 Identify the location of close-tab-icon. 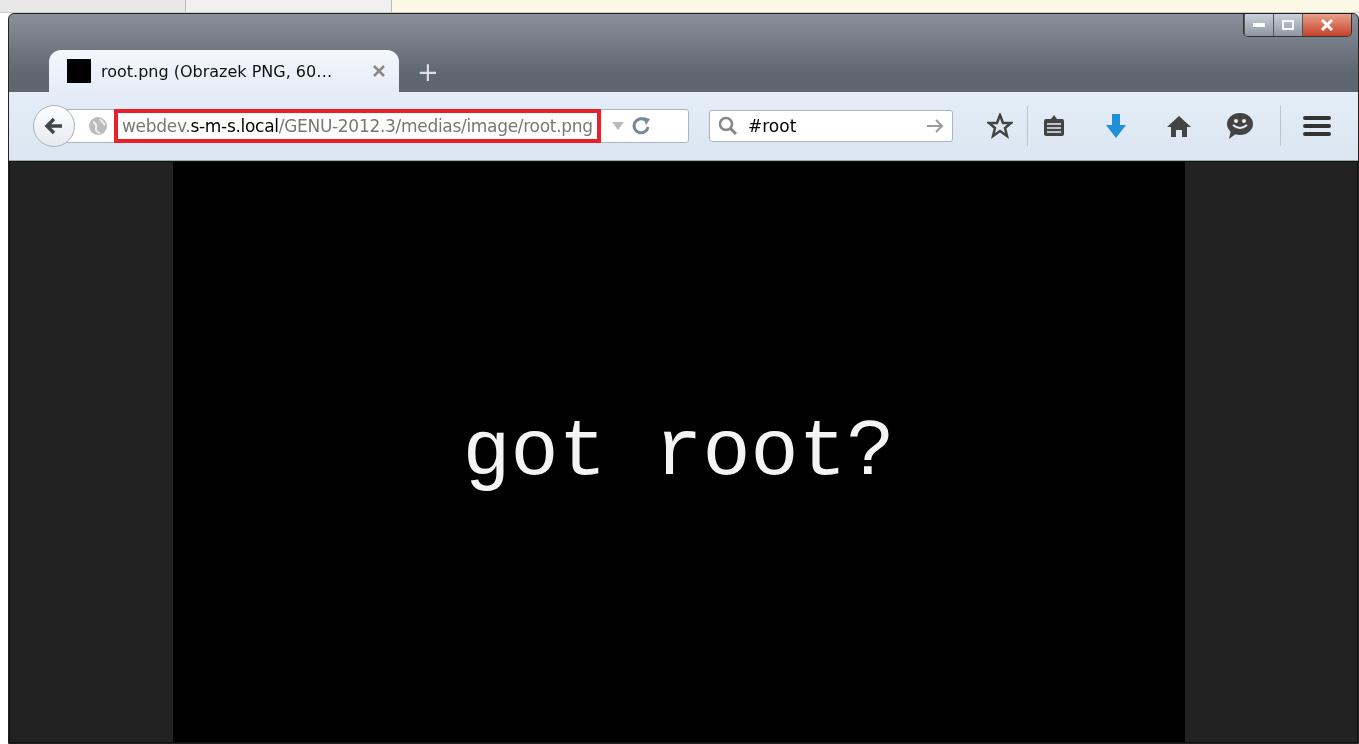
(379, 71).